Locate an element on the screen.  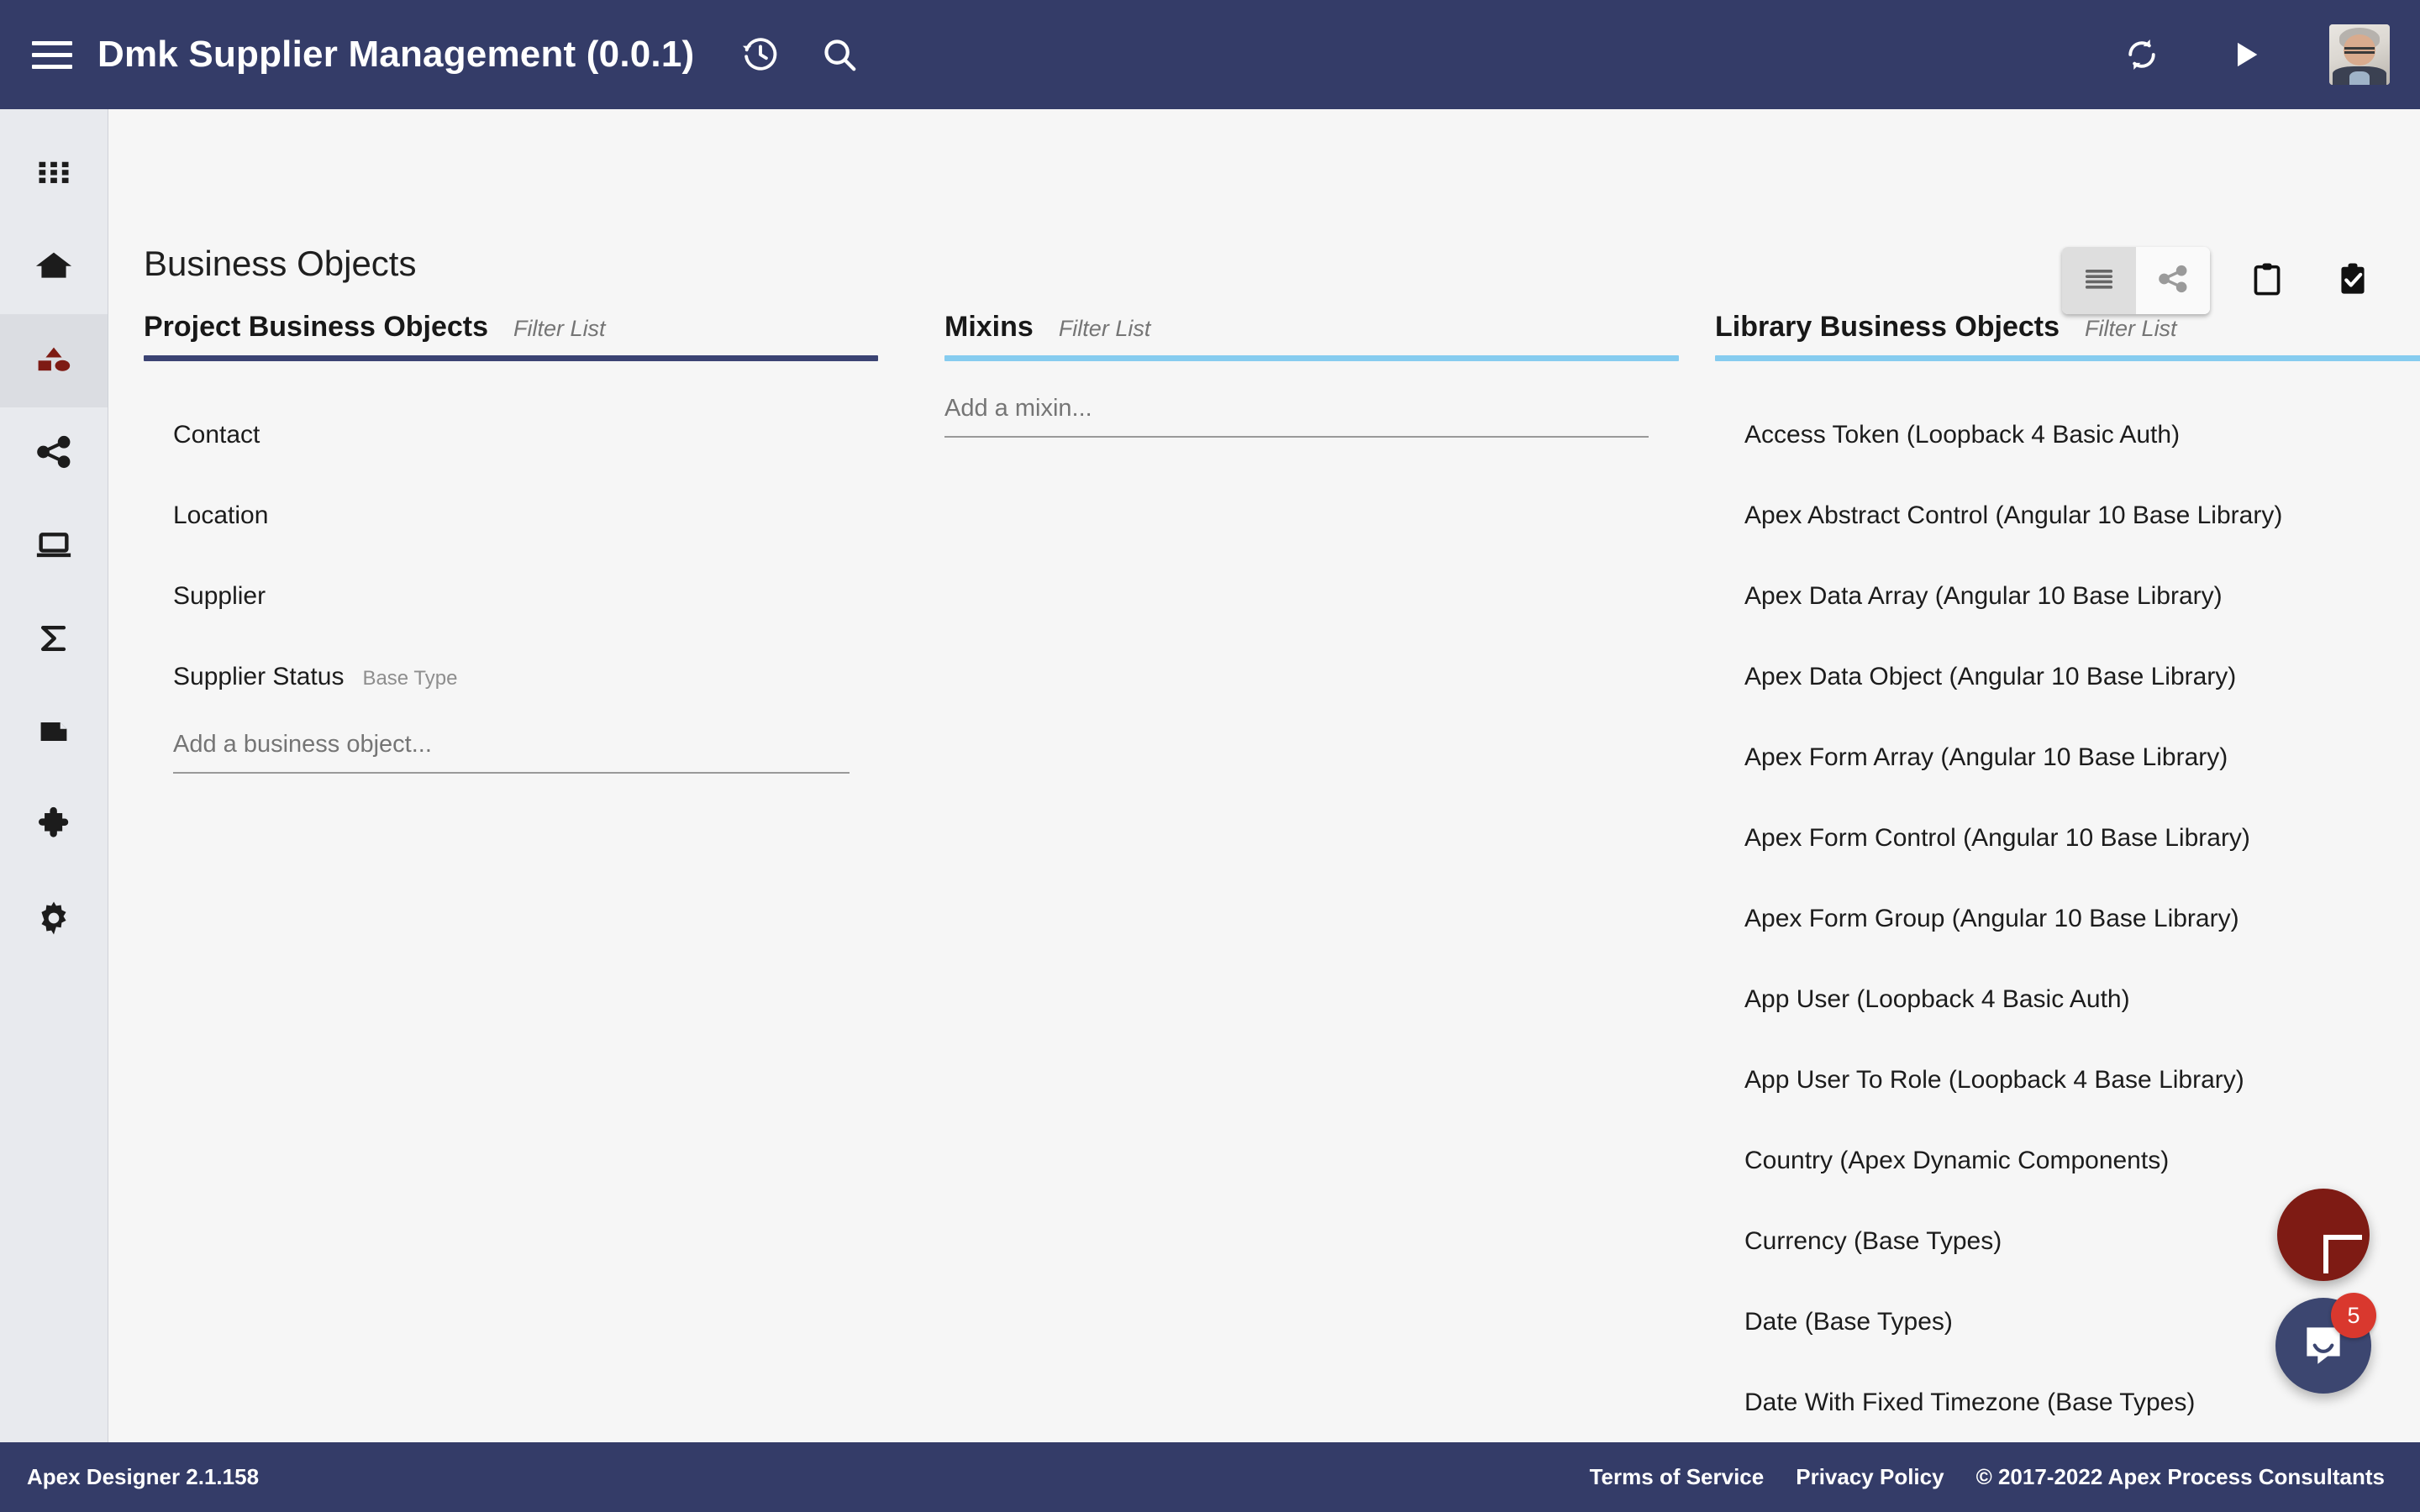
clipboard-check-icon is located at coordinates (2352, 281).